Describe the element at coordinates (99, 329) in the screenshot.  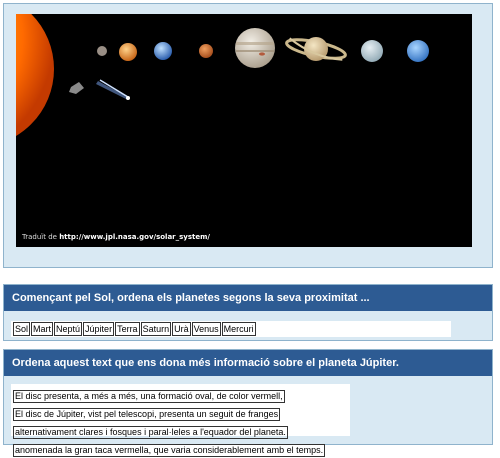
I see `planet-chip: Júpiter` at that location.